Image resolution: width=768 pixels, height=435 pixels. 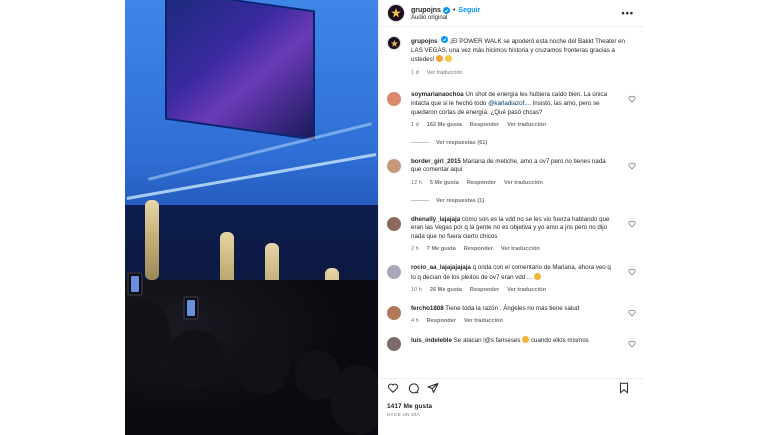 What do you see at coordinates (441, 249) in the screenshot?
I see `comment-likes: 7 Me gusta` at bounding box center [441, 249].